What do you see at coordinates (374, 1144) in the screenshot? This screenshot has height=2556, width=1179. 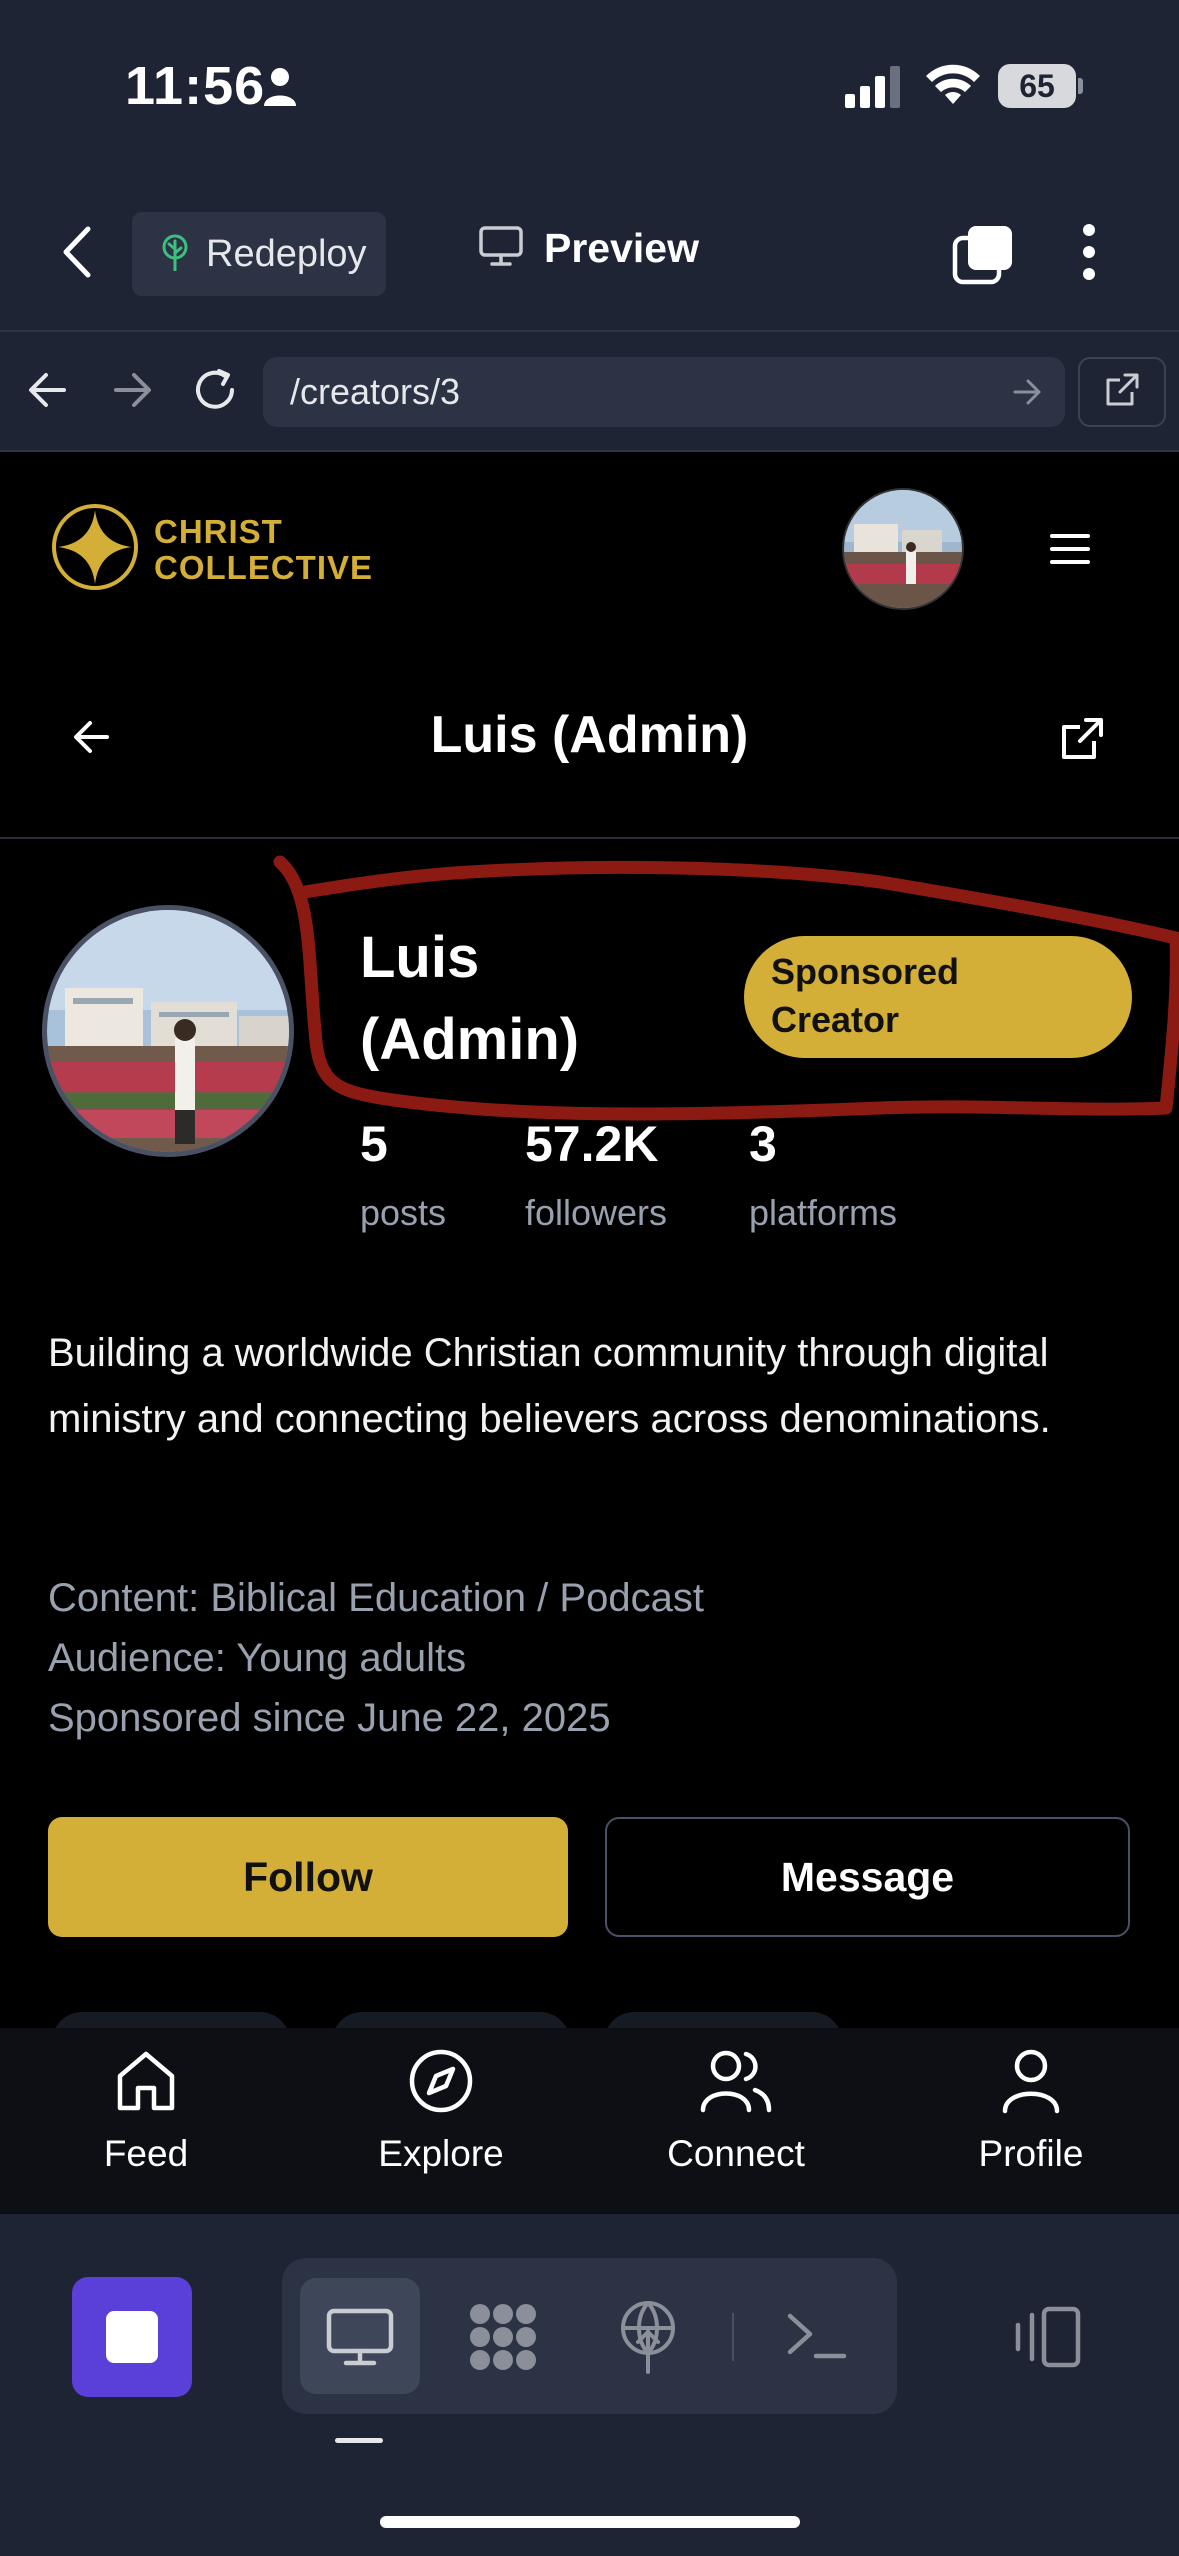 I see `stat-posts-value: 5` at bounding box center [374, 1144].